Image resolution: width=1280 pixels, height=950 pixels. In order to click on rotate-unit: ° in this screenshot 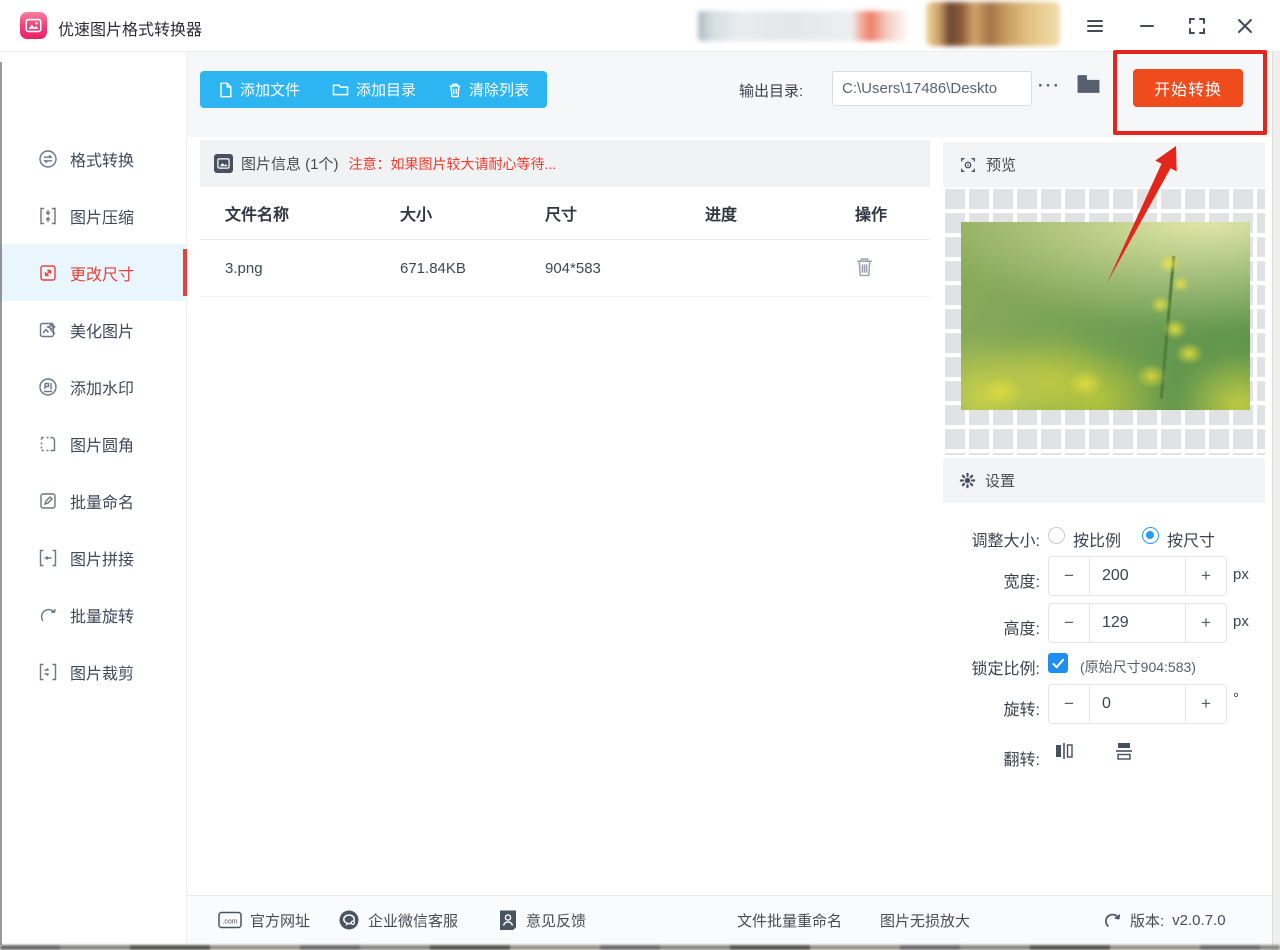, I will do `click(1236, 698)`.